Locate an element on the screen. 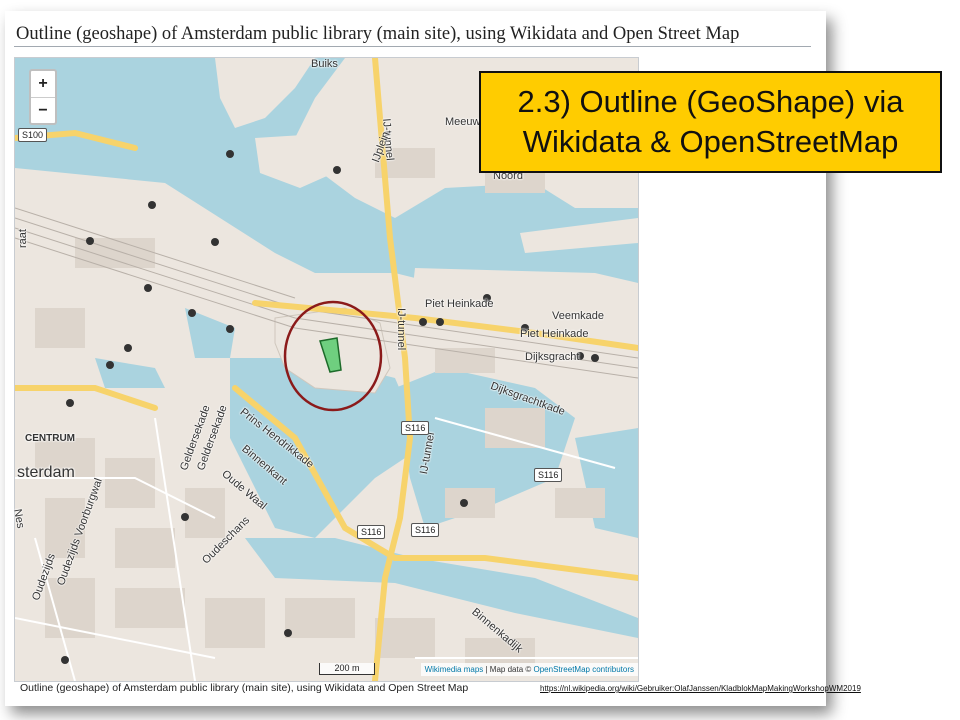 This screenshot has height=720, width=960. road-shield-s100: S100 is located at coordinates (33, 135).